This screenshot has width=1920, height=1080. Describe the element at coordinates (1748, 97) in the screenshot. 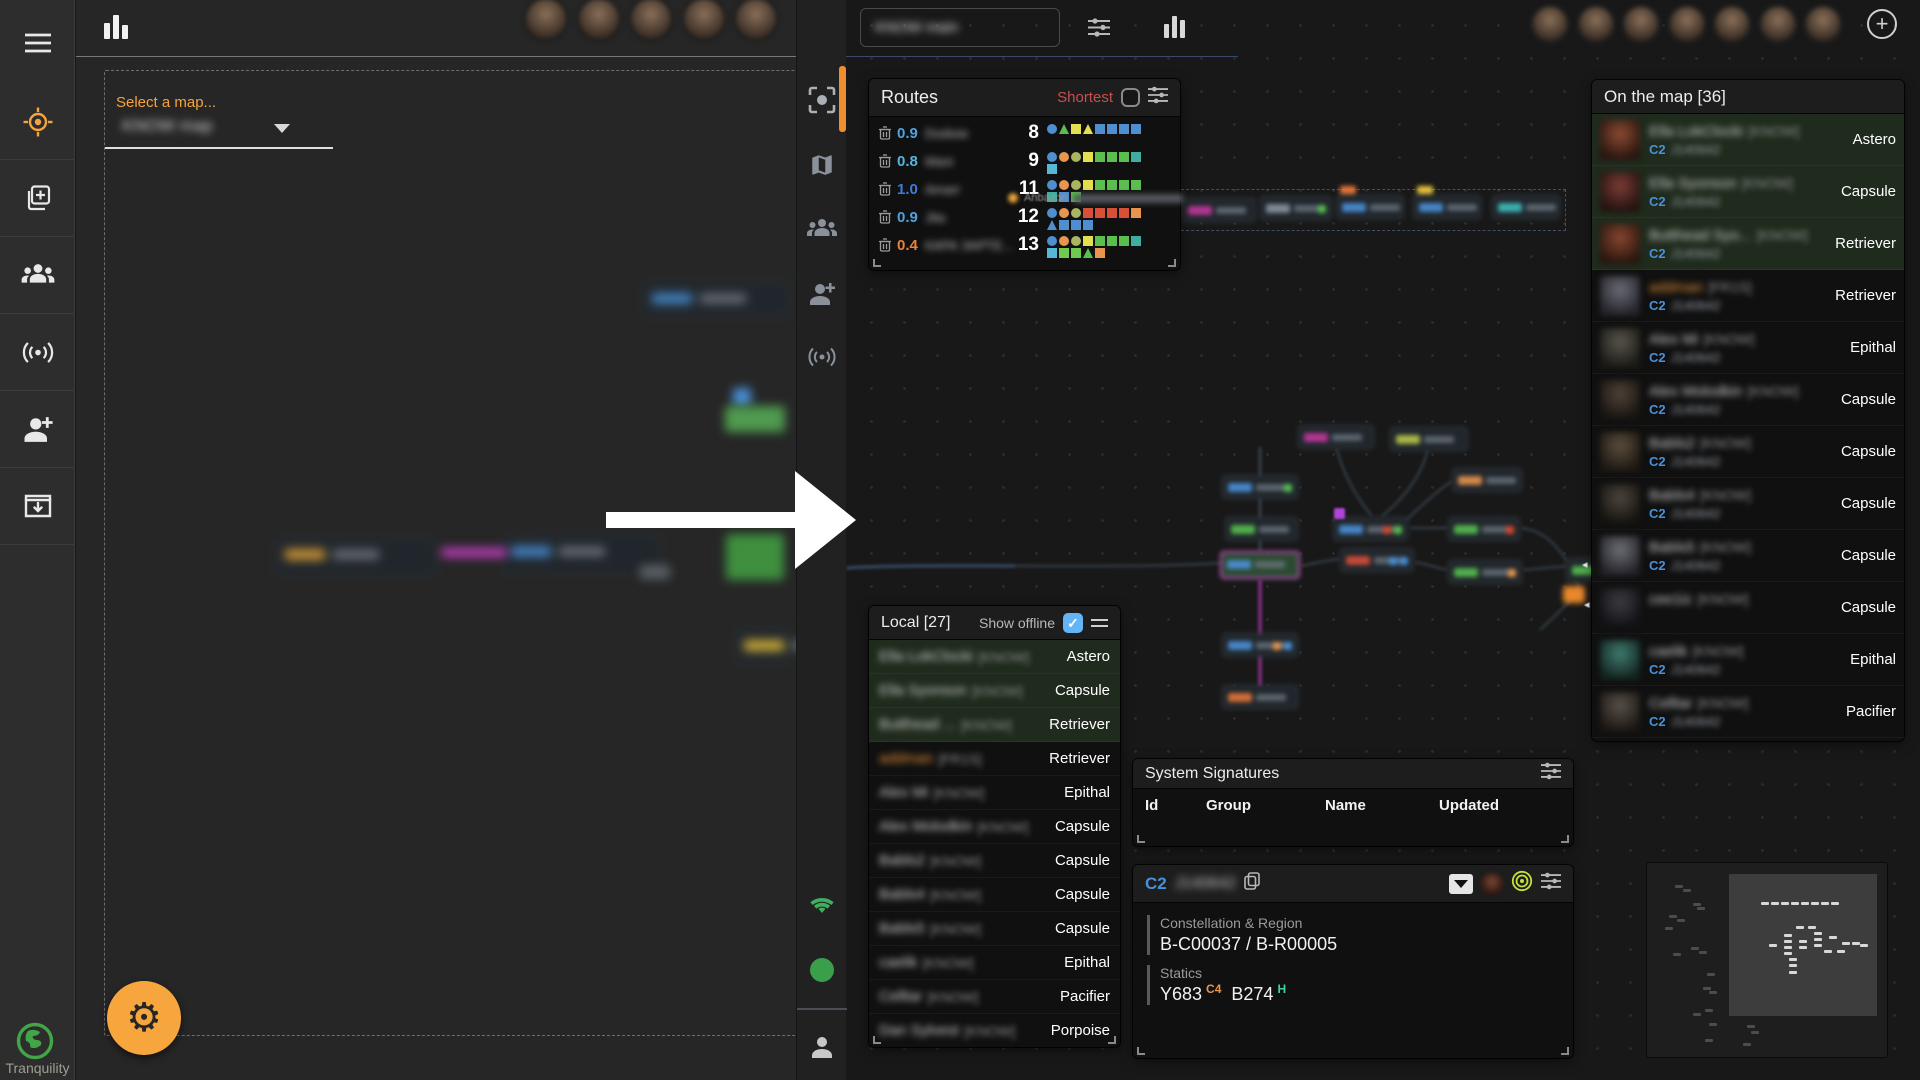

I see `on-the-map-header: On the map [36]` at that location.